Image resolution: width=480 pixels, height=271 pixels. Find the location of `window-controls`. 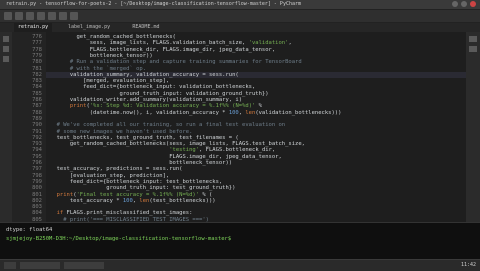

window-controls is located at coordinates (464, 4).